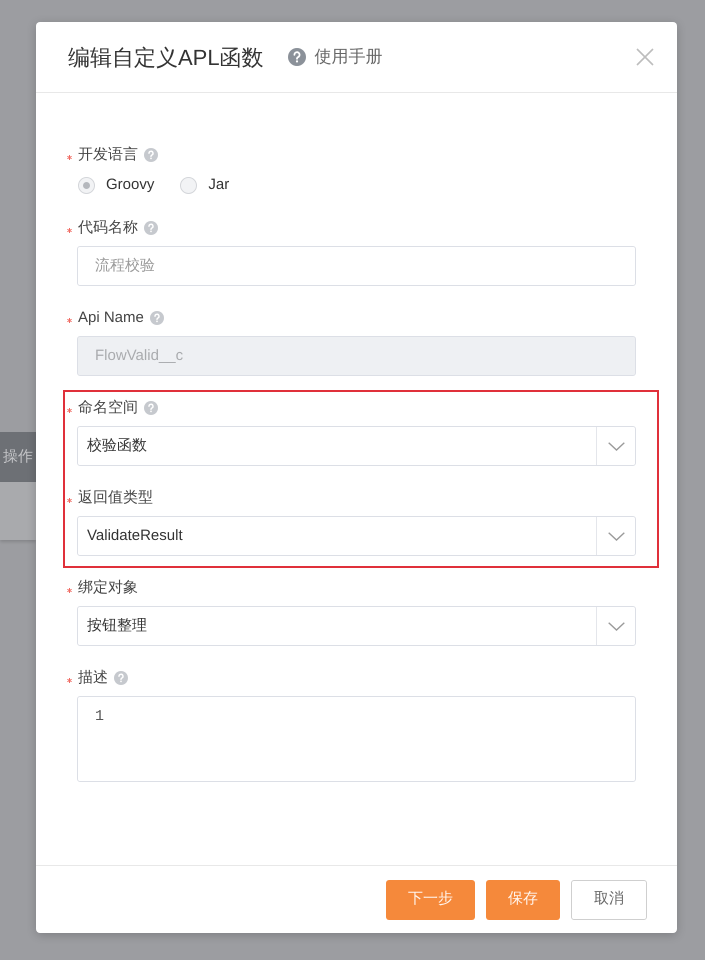  What do you see at coordinates (108, 154) in the screenshot?
I see `field-label: 开发语言` at bounding box center [108, 154].